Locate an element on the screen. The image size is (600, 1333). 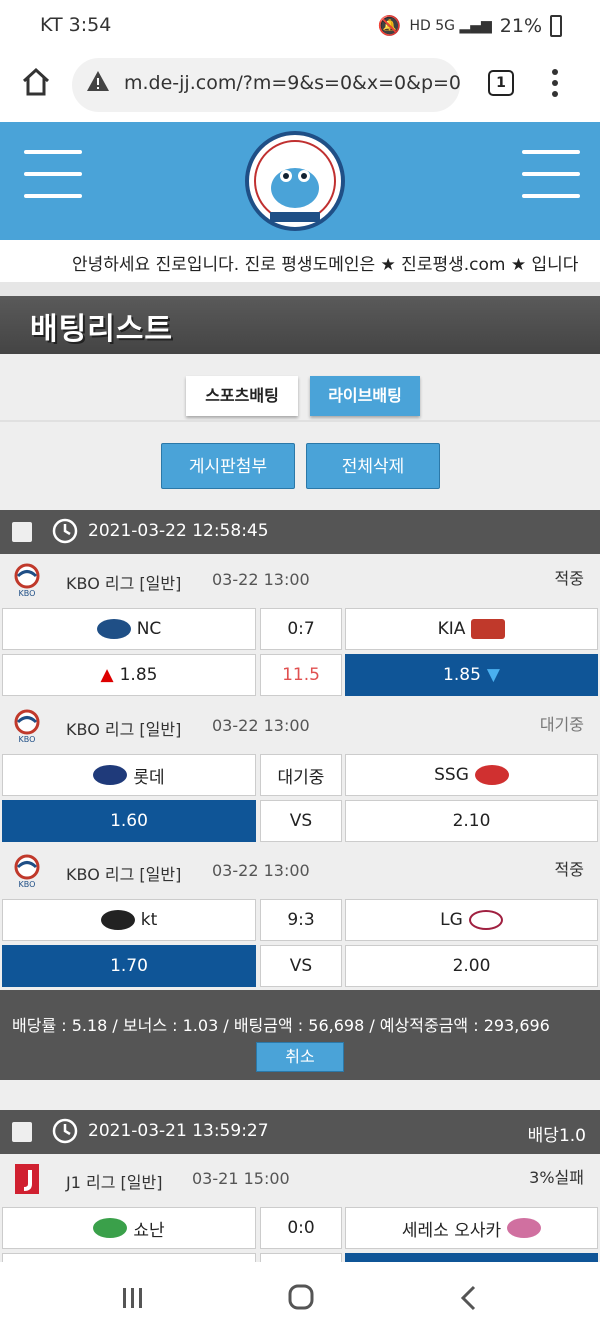
home-team-cell: NC is located at coordinates (129, 629).